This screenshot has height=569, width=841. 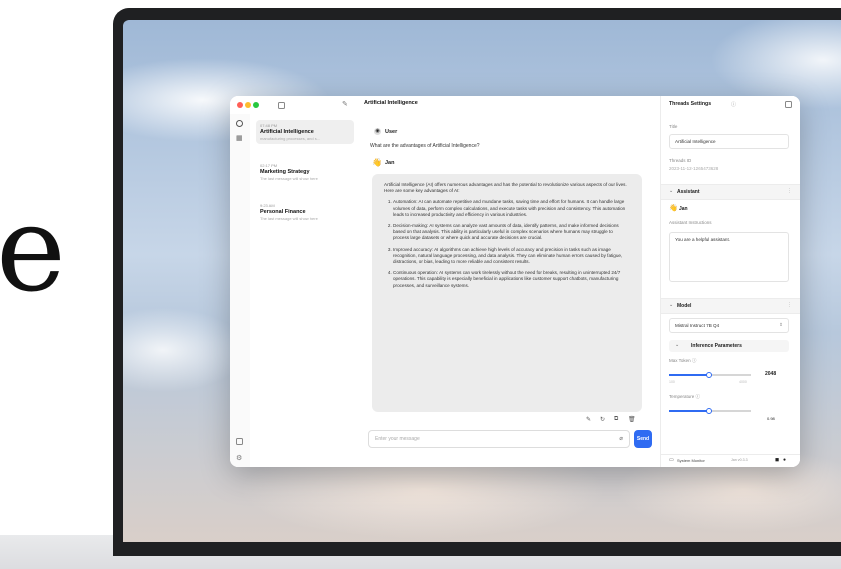 What do you see at coordinates (730, 306) in the screenshot?
I see `model-section-header: ⌄ Model ⋮` at bounding box center [730, 306].